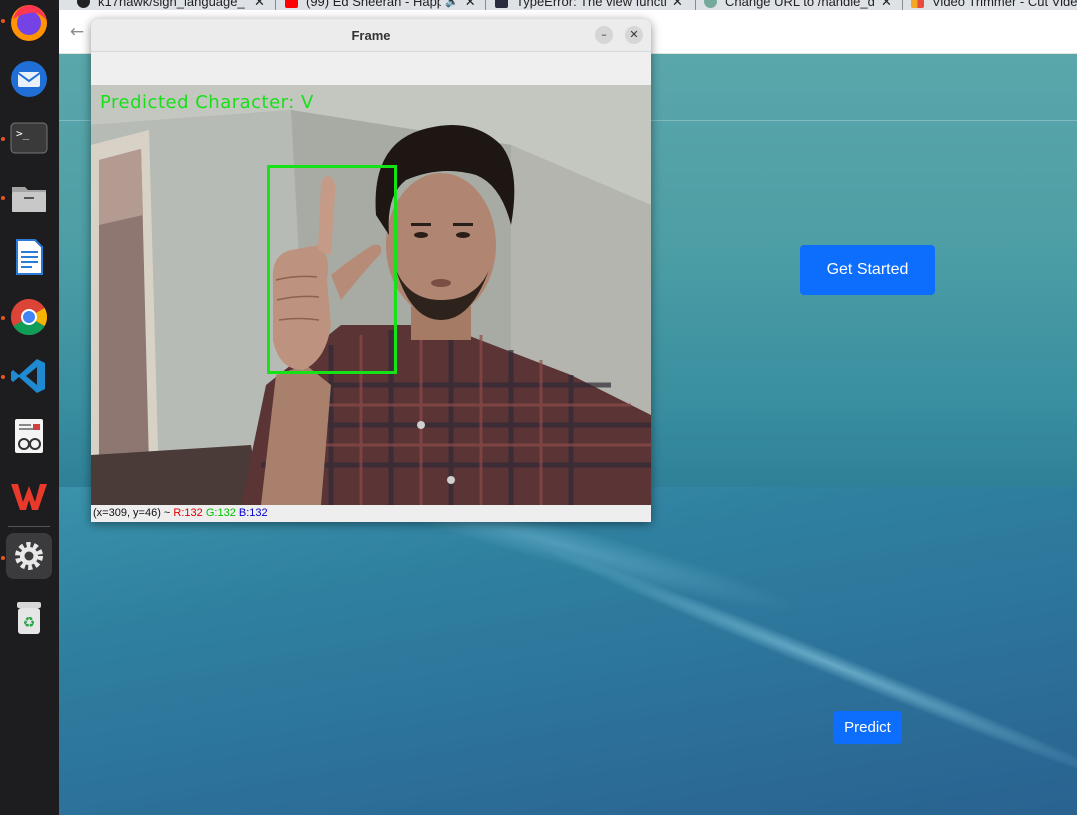  What do you see at coordinates (604, 35) in the screenshot?
I see `minimize-icon: –` at bounding box center [604, 35].